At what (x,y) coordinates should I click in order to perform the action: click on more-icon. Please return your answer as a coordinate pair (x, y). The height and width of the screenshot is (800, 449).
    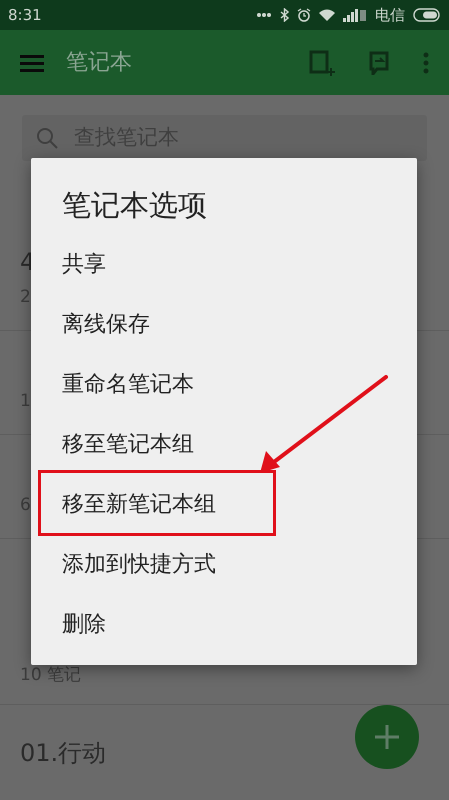
    Looking at the image, I should click on (426, 63).